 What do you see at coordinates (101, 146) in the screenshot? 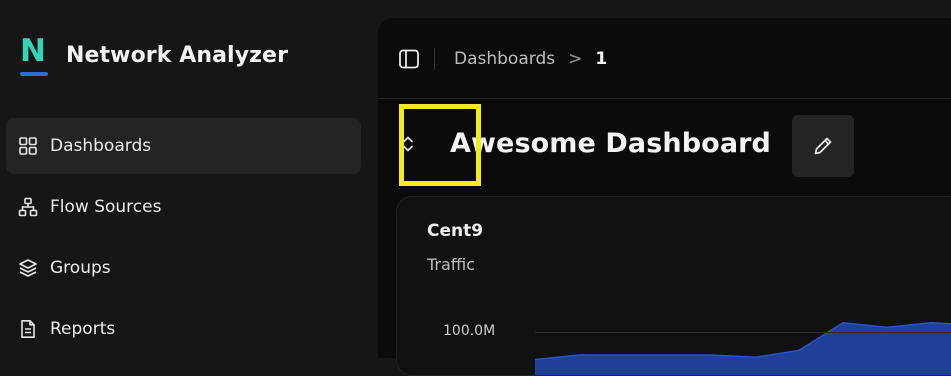
I see `sidebar-item-label: Dashboards` at bounding box center [101, 146].